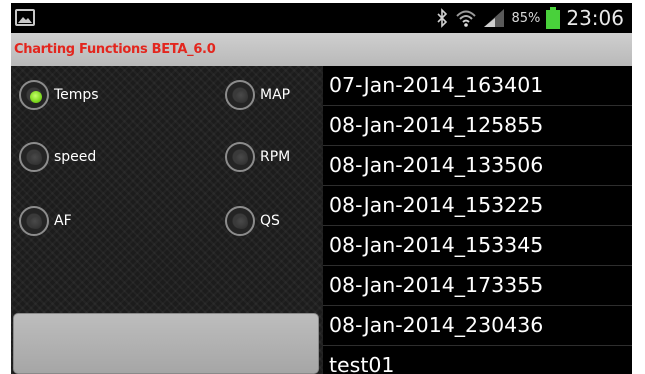 The width and height of the screenshot is (645, 374). Describe the element at coordinates (63, 221) in the screenshot. I see `radio-label: AF` at that location.